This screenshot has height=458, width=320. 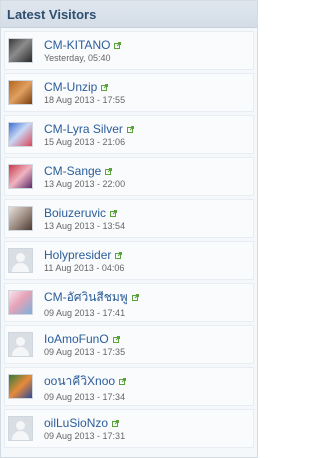 I want to click on visitor-row: IoAmoFunO 09 Aug 2013 - 17:35, so click(x=129, y=344).